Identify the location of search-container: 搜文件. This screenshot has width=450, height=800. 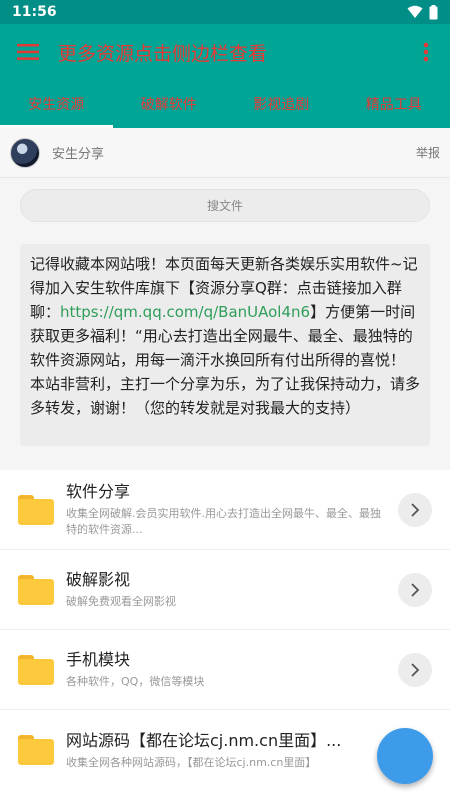
(225, 200).